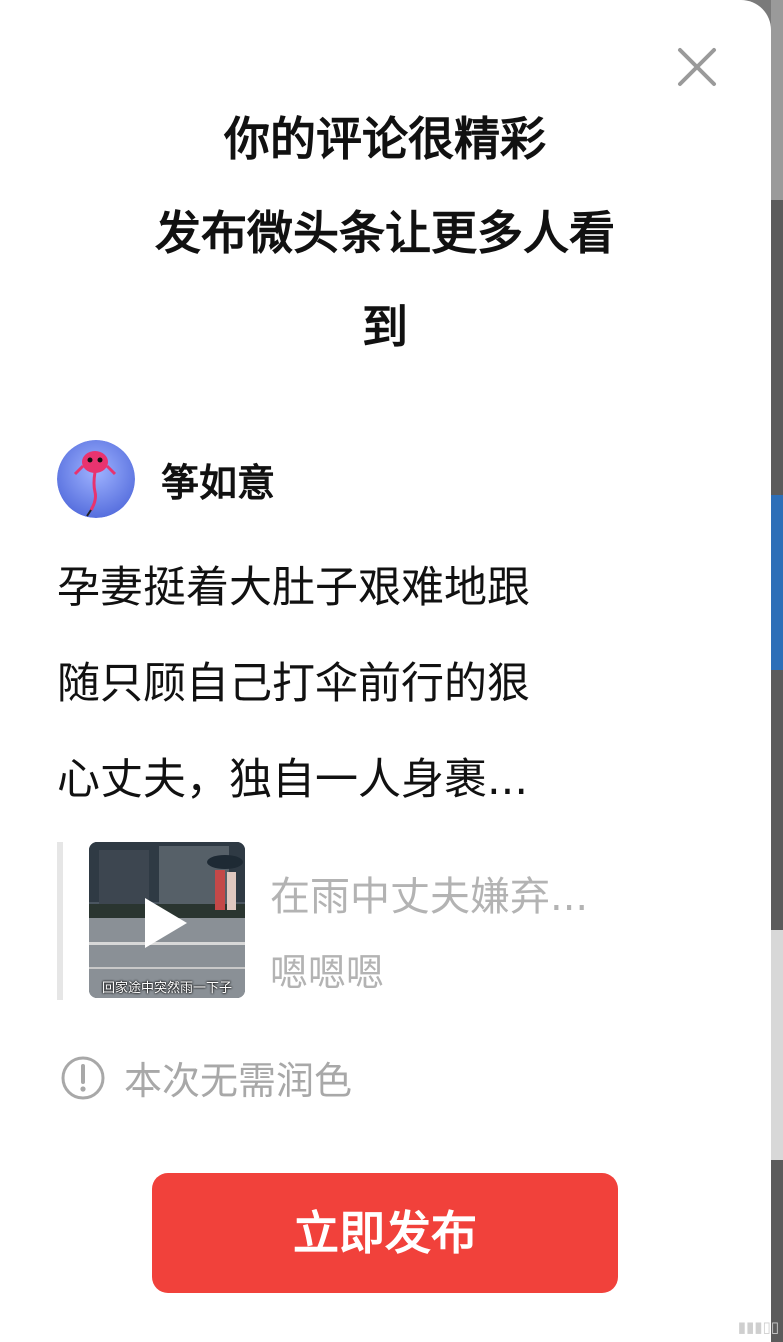  What do you see at coordinates (777, 1045) in the screenshot?
I see `background-white-area` at bounding box center [777, 1045].